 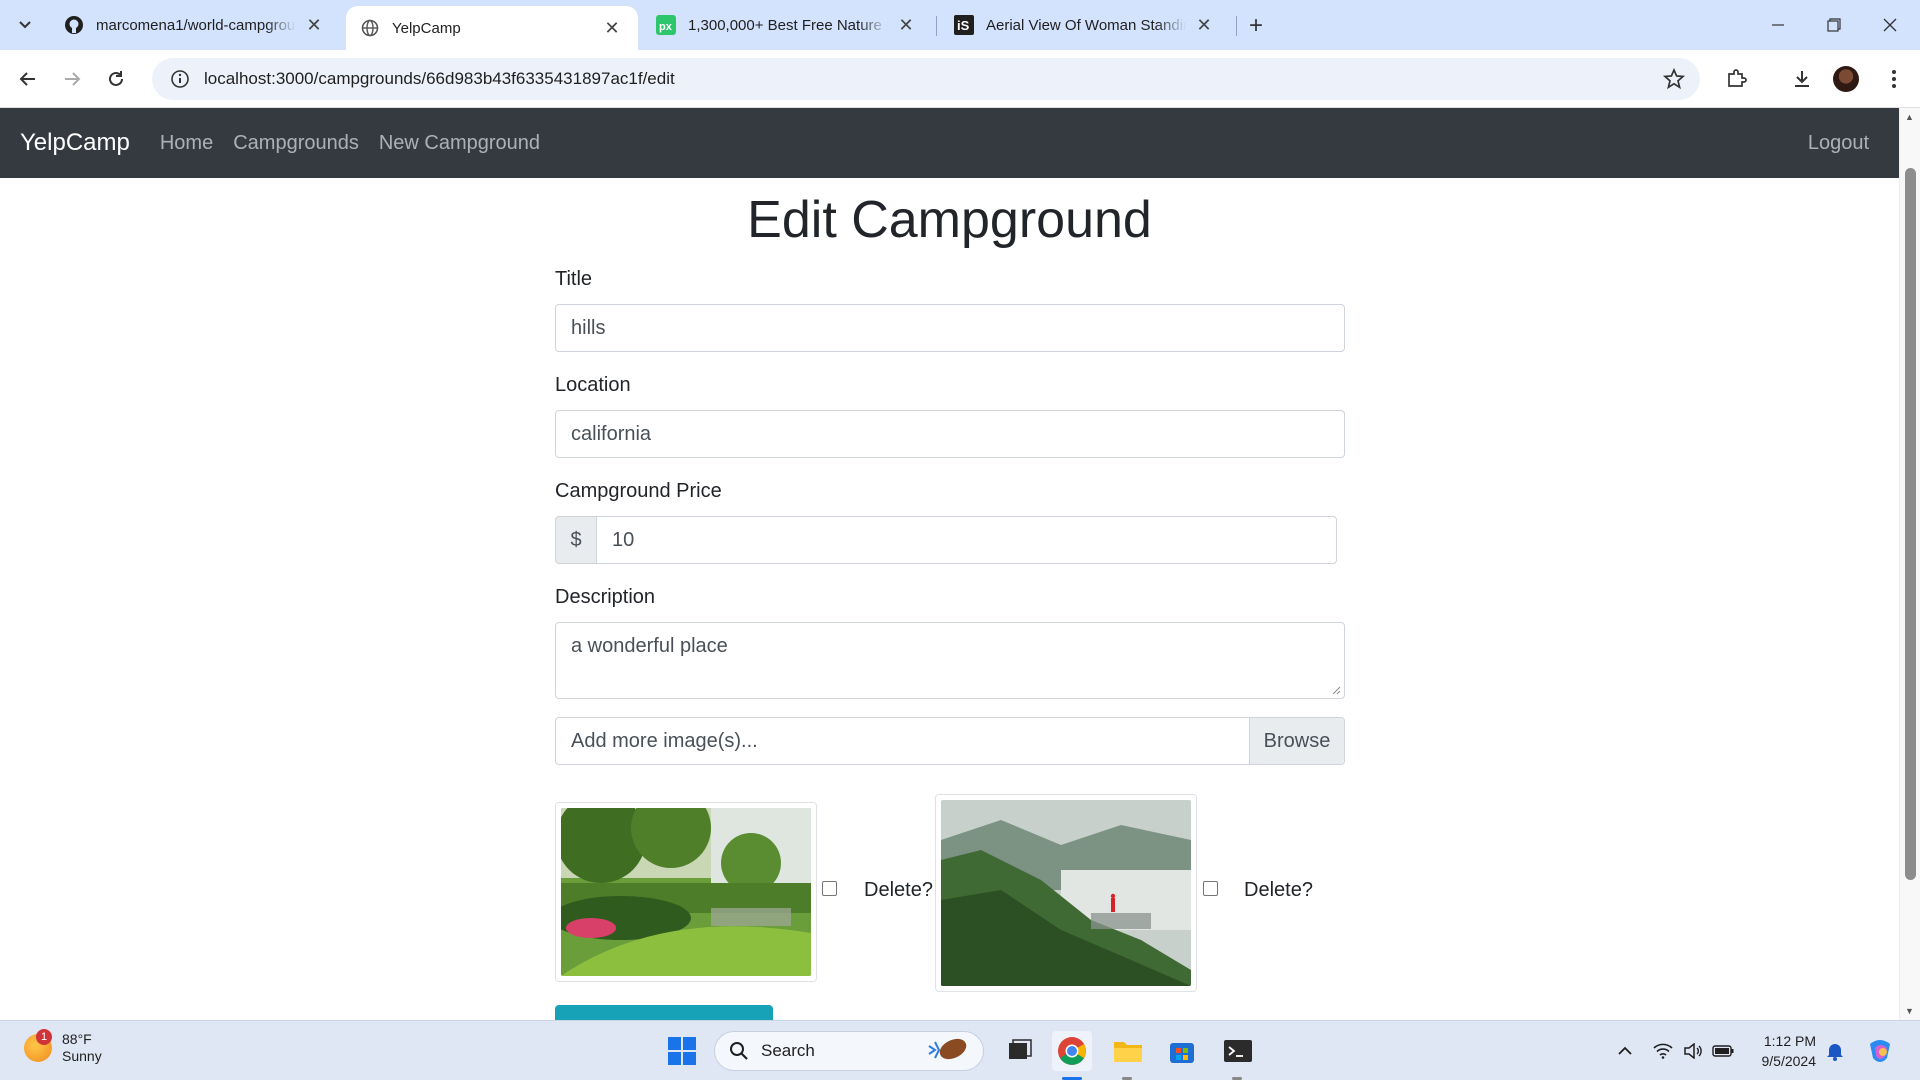 I want to click on file-explorer-button, so click(x=1128, y=1051).